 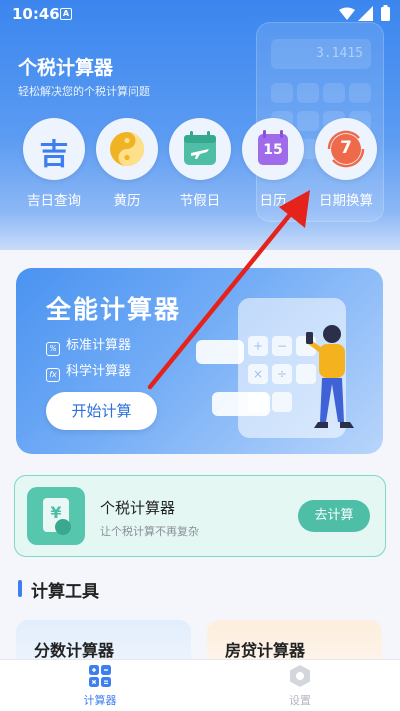 What do you see at coordinates (101, 411) in the screenshot?
I see `start-calculating-button: 开始计算` at bounding box center [101, 411].